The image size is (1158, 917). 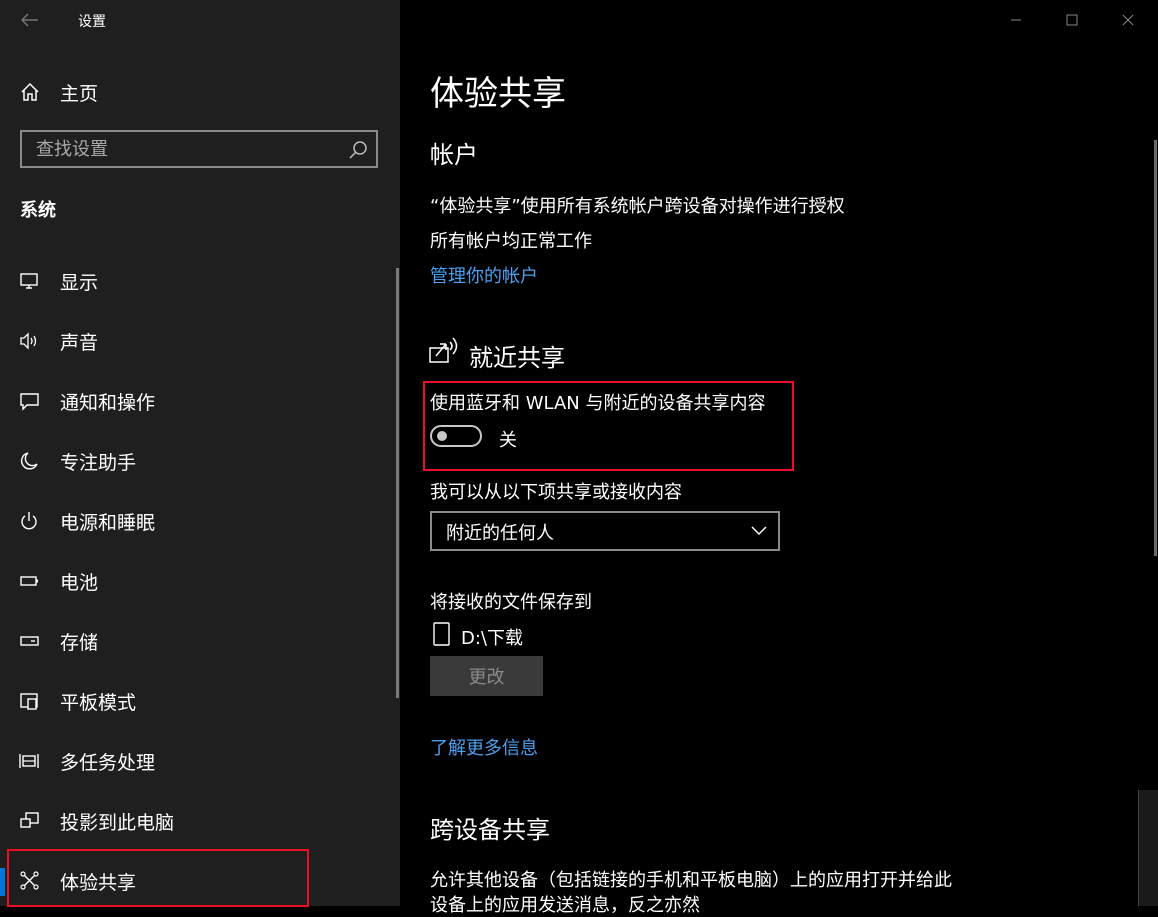 What do you see at coordinates (454, 155) in the screenshot?
I see `accounts-heading: 帐户` at bounding box center [454, 155].